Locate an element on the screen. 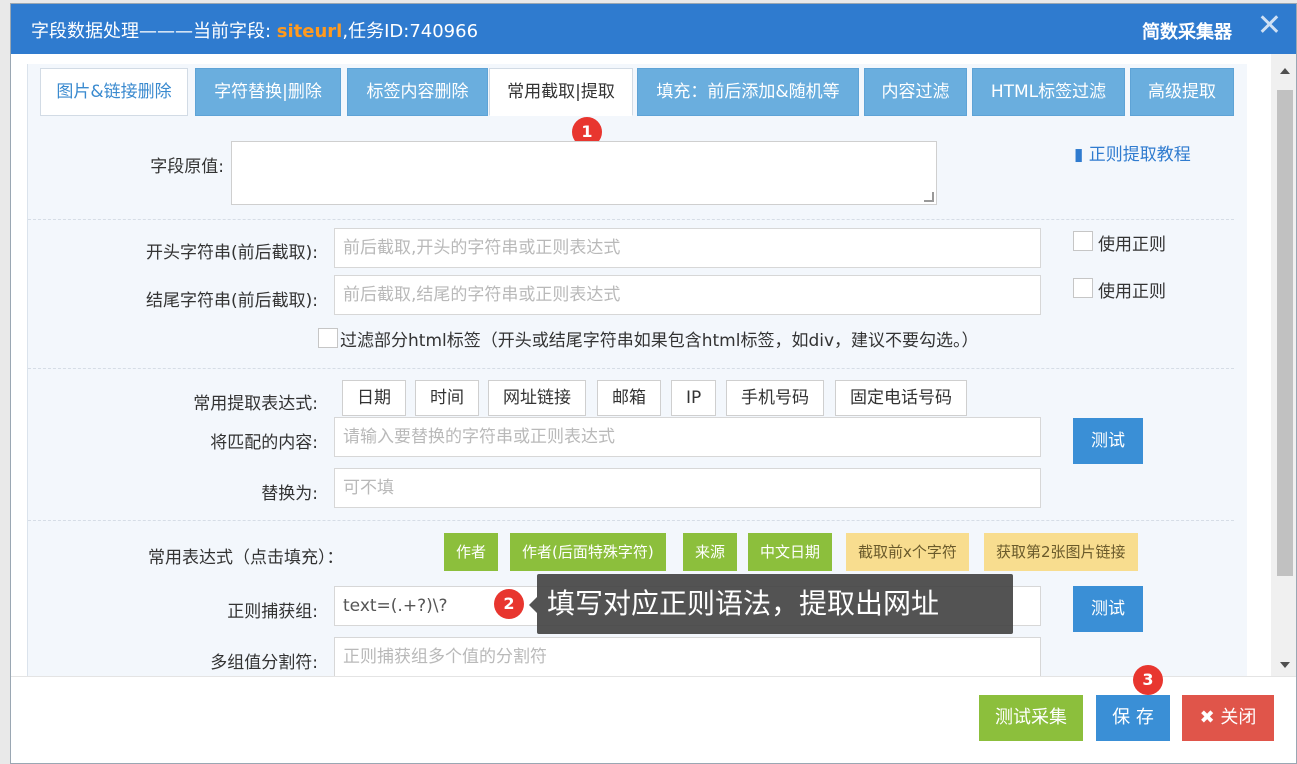  regex-chip-source: 来源 is located at coordinates (710, 552).